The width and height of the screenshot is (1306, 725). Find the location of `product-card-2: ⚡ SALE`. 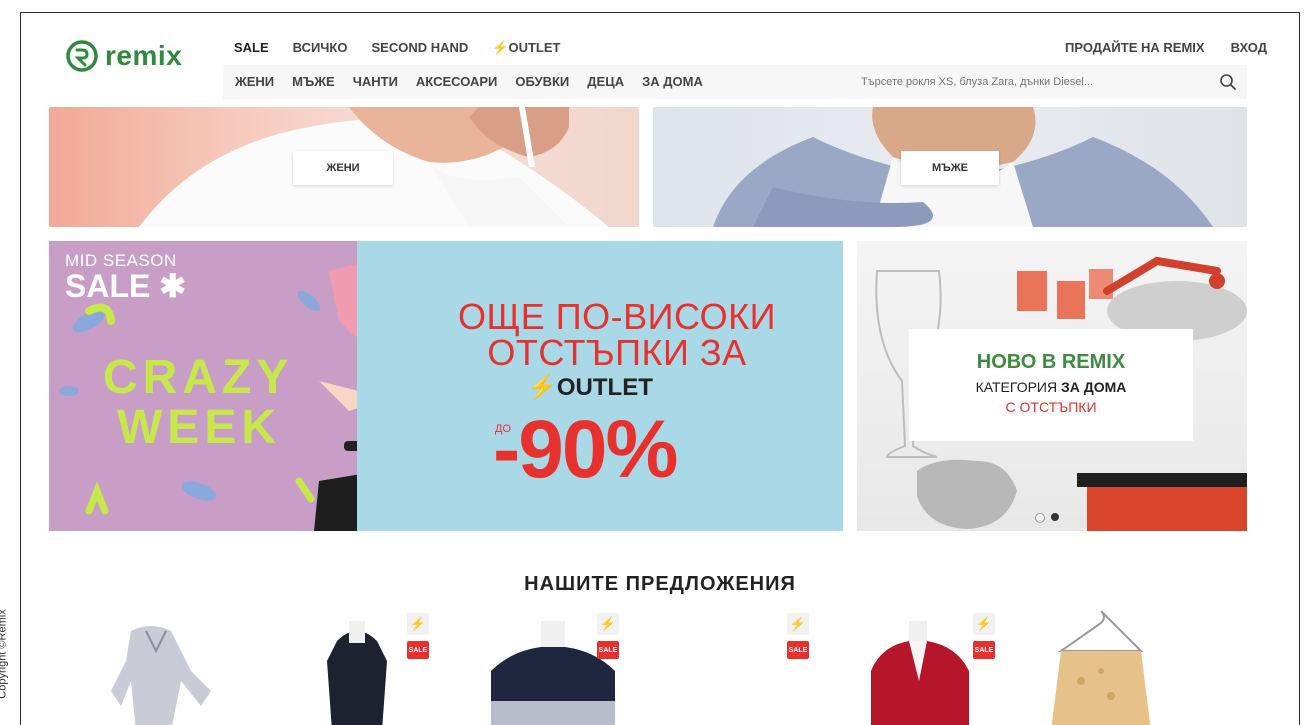

product-card-2: ⚡ SALE is located at coordinates (367, 668).